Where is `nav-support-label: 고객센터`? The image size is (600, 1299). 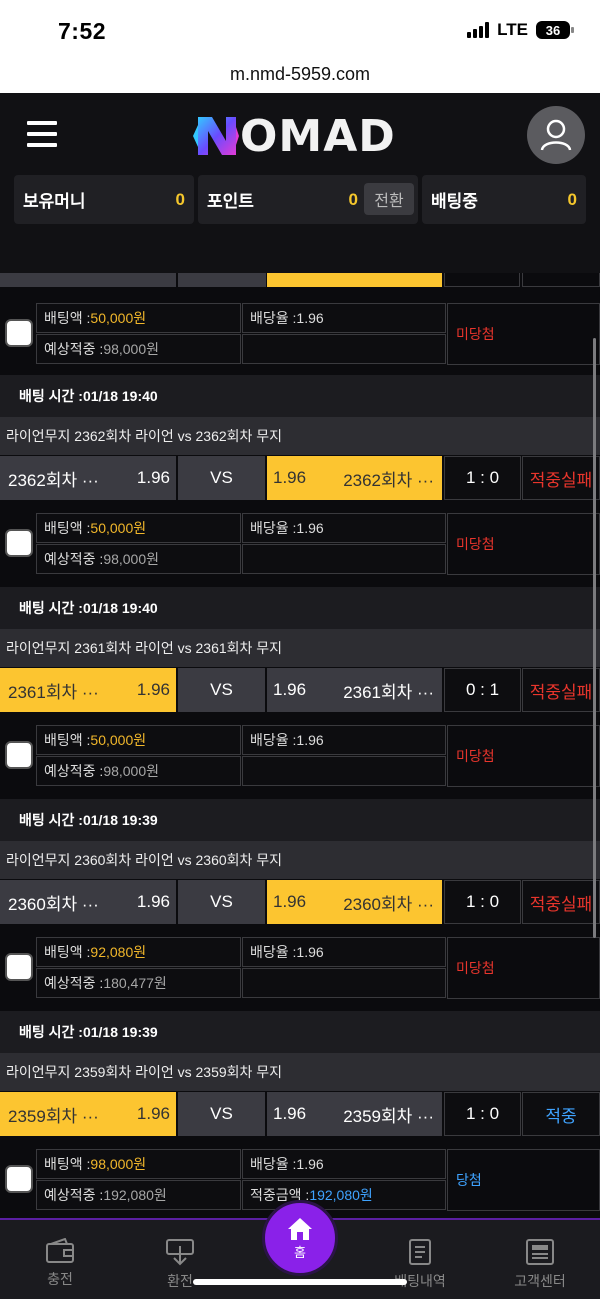
nav-support-label: 고객센터 is located at coordinates (540, 1281).